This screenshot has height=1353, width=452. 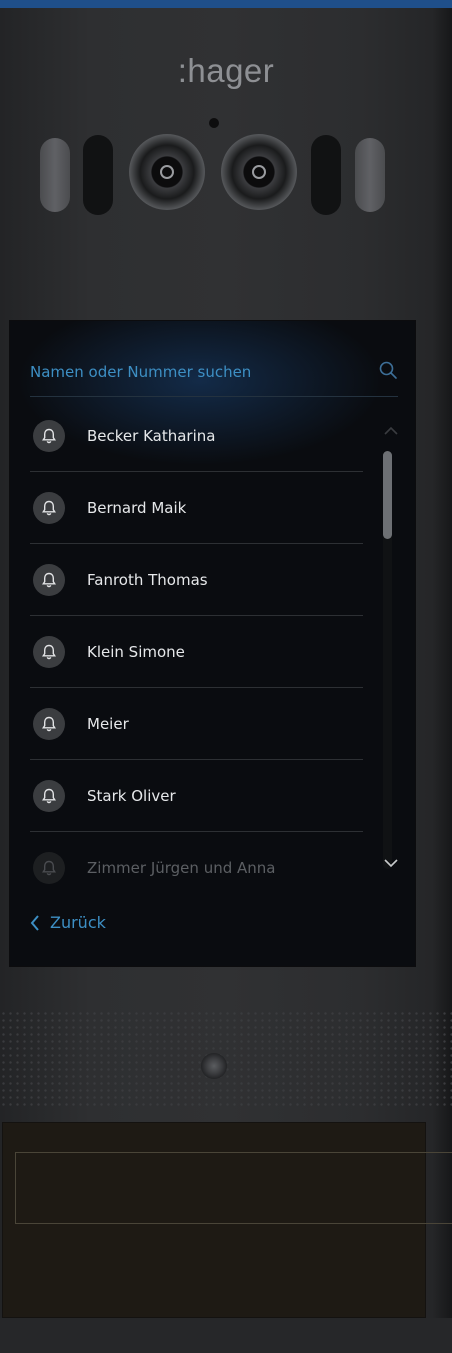 What do you see at coordinates (233, 1188) in the screenshot?
I see `nameplate-frame` at bounding box center [233, 1188].